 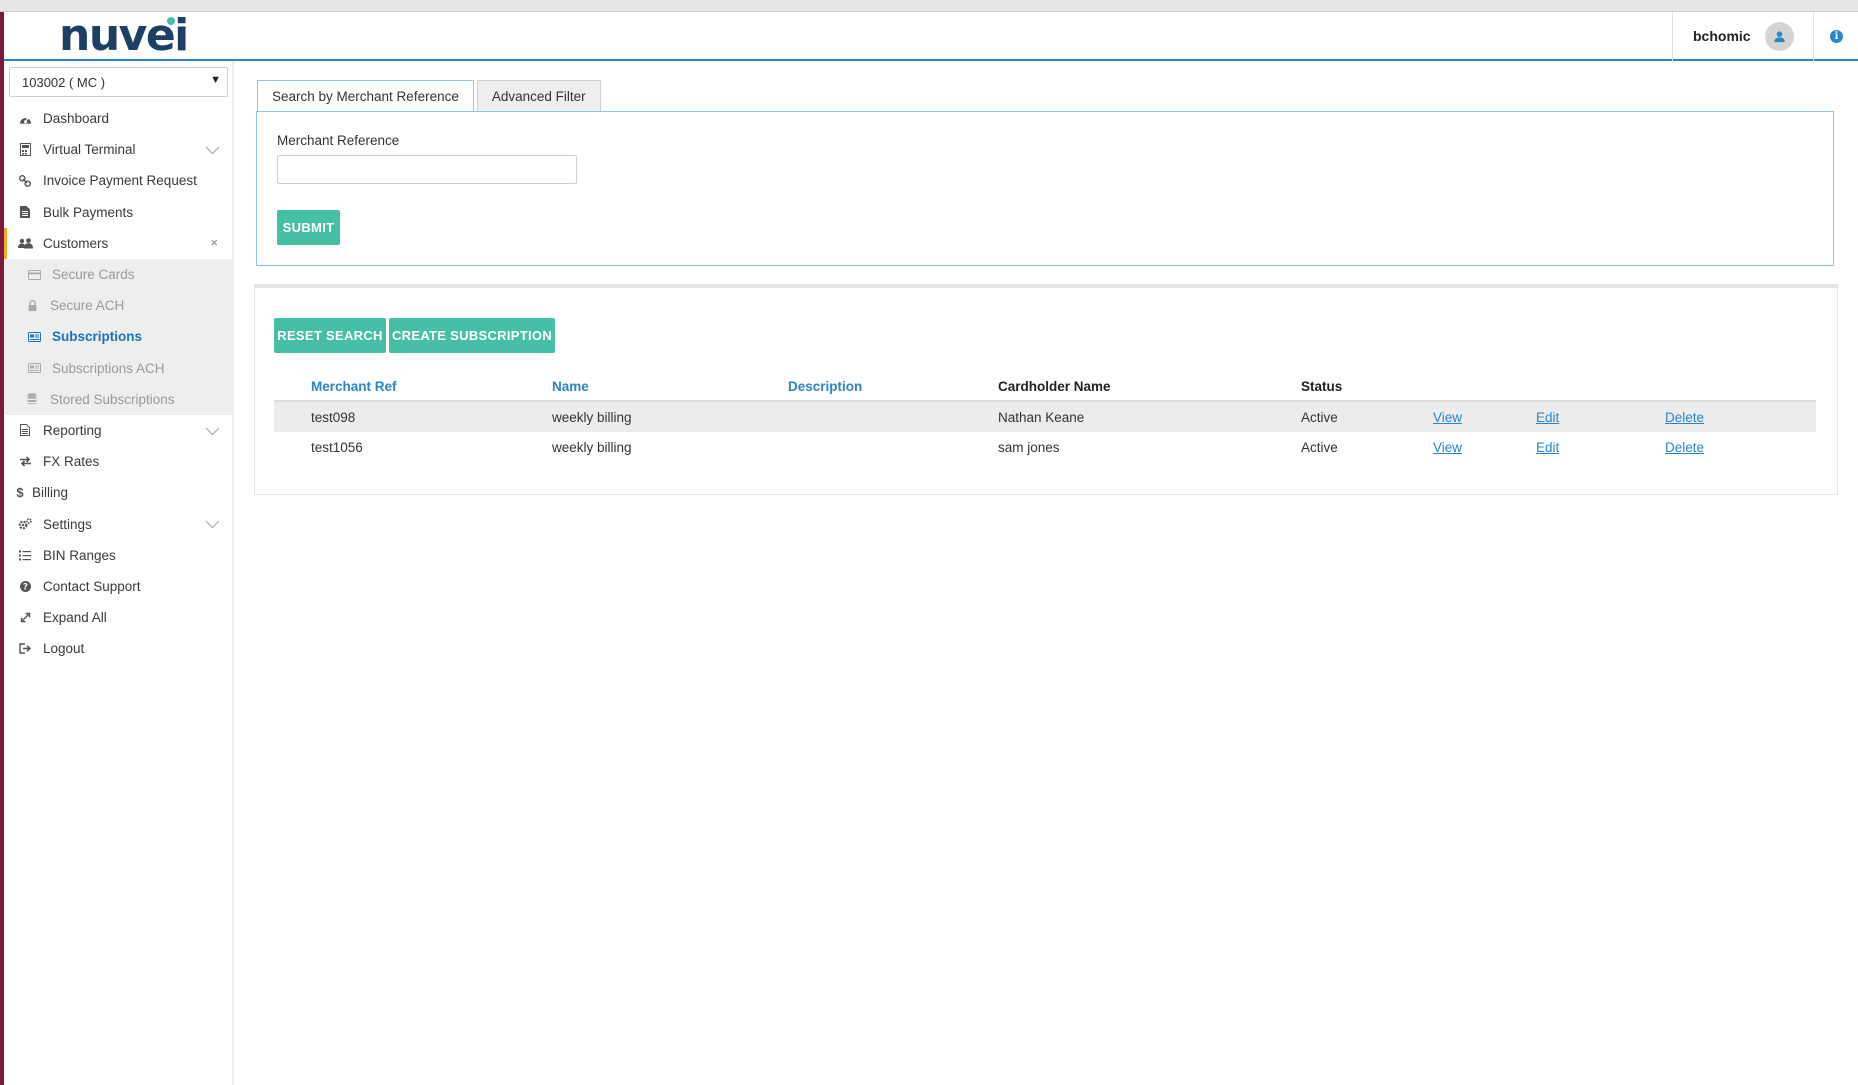 What do you see at coordinates (1029, 447) in the screenshot?
I see `cell-cardholder-name: sam jones` at bounding box center [1029, 447].